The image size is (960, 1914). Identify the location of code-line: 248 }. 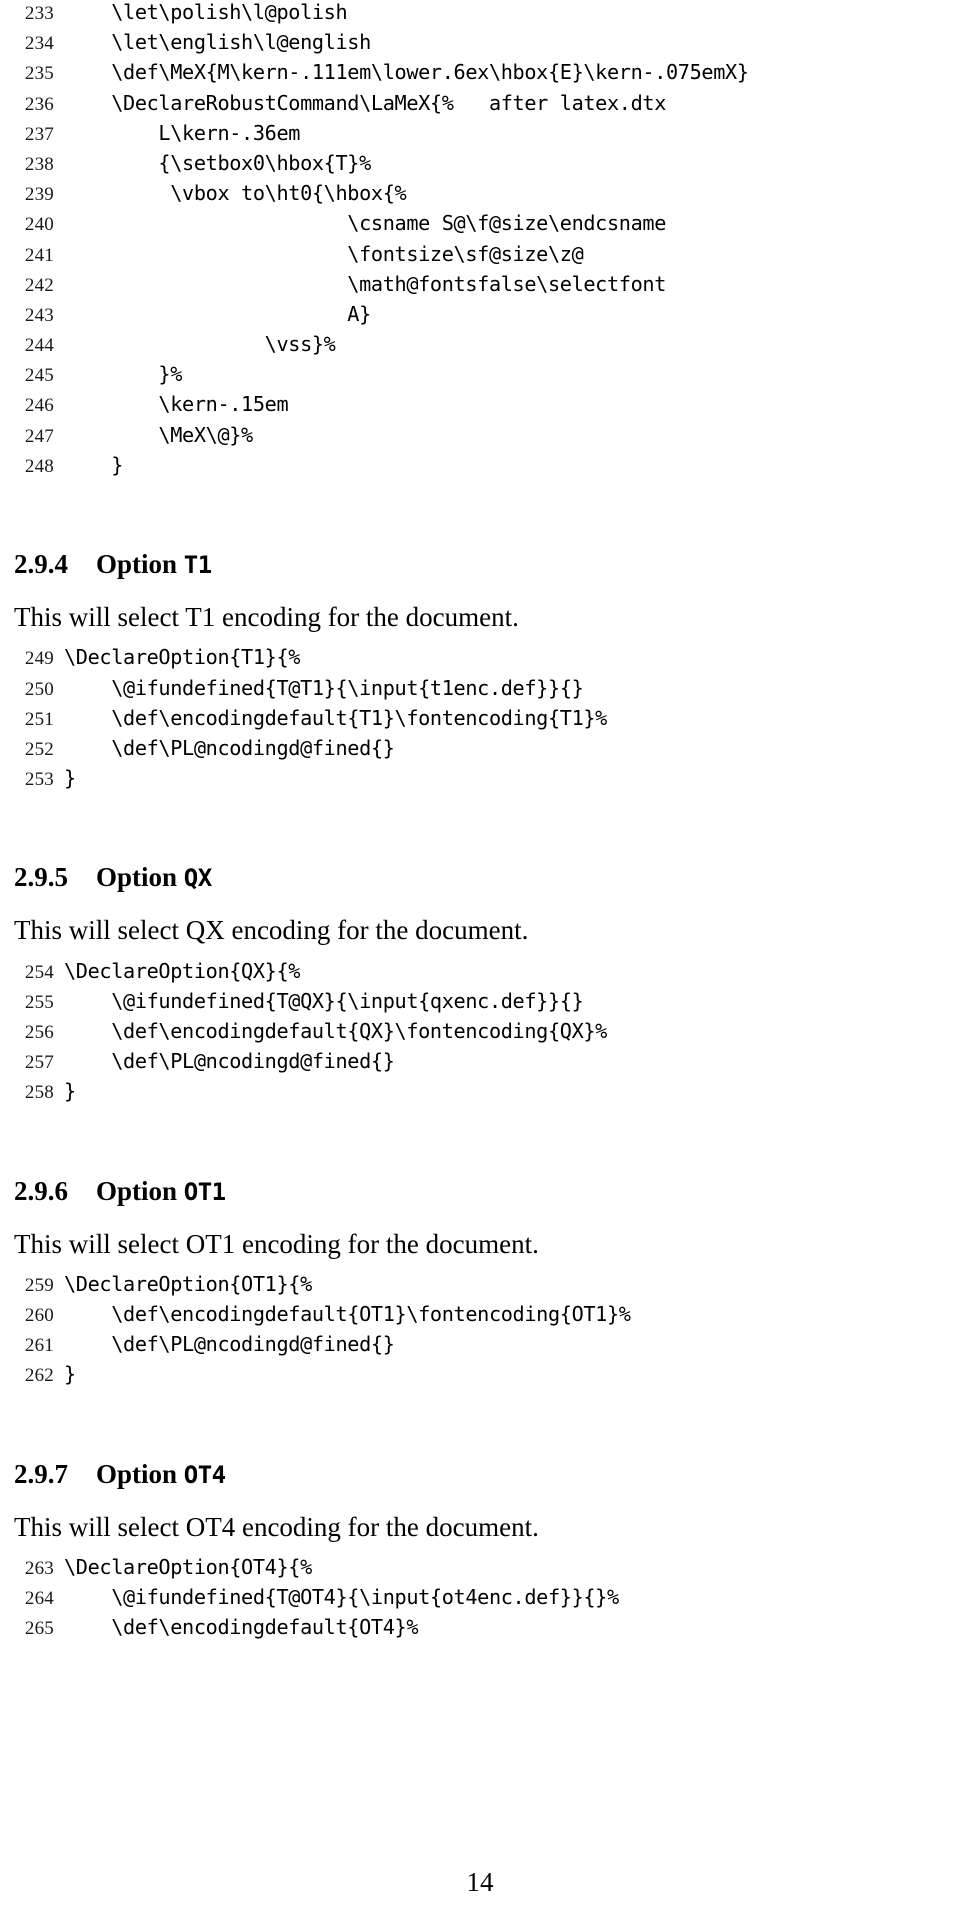
(480, 468).